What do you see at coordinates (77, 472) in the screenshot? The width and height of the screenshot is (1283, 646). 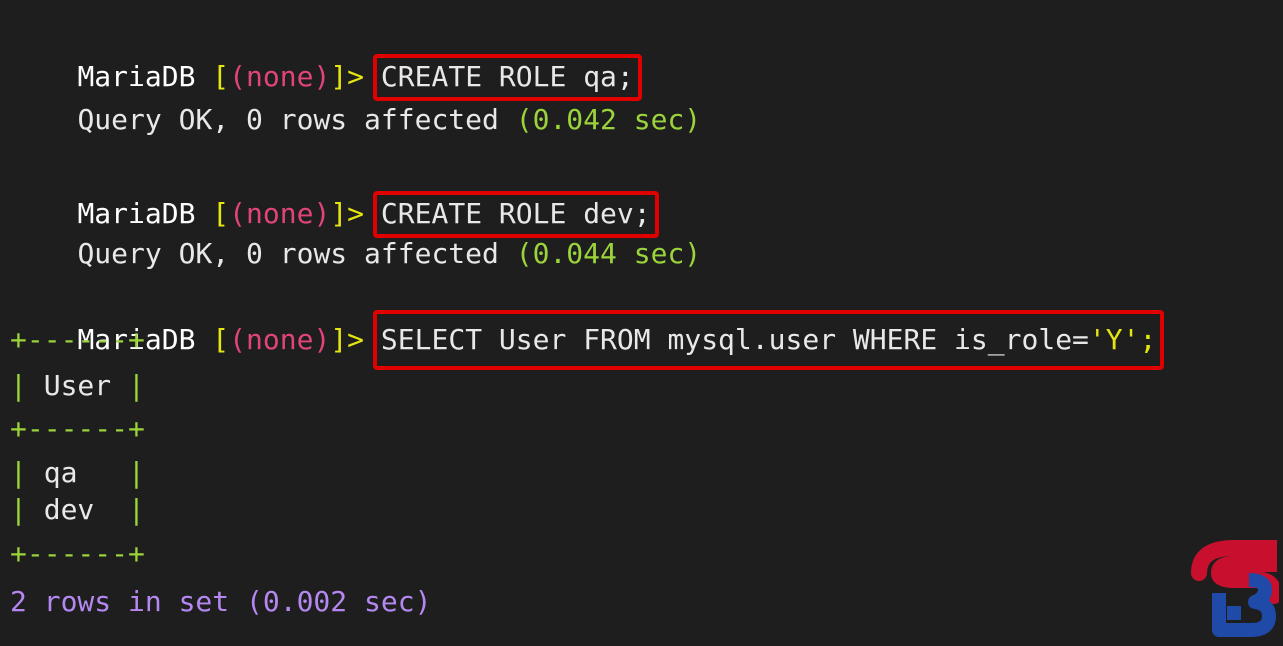 I see `table-row: | qa |` at bounding box center [77, 472].